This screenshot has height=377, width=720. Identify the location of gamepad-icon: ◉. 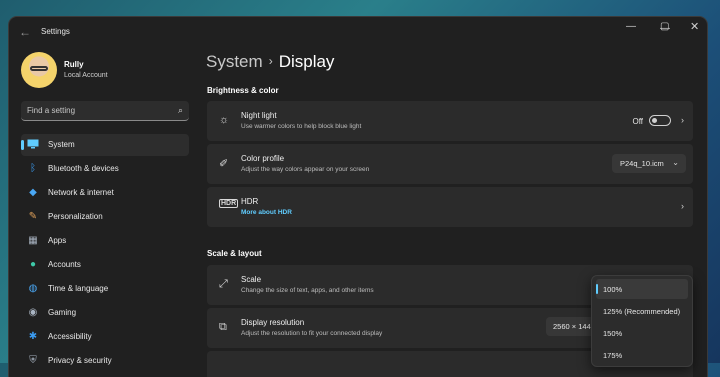
(33, 312).